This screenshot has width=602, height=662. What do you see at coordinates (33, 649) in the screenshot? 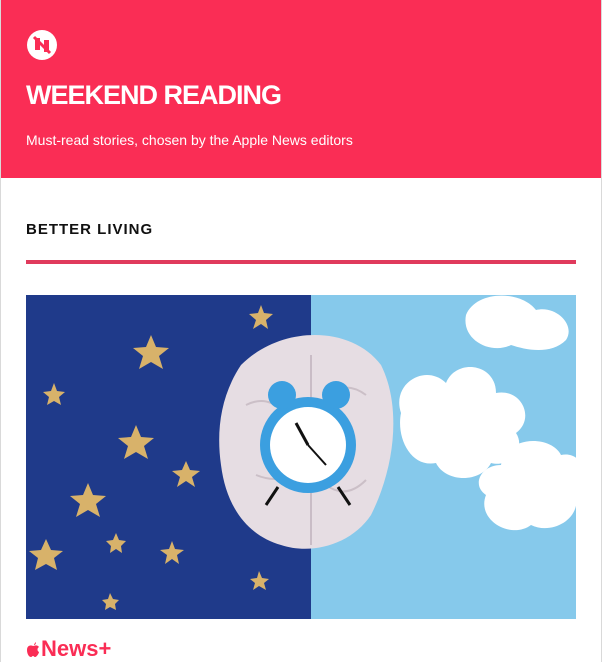
I see `apple-logo-icon` at bounding box center [33, 649].